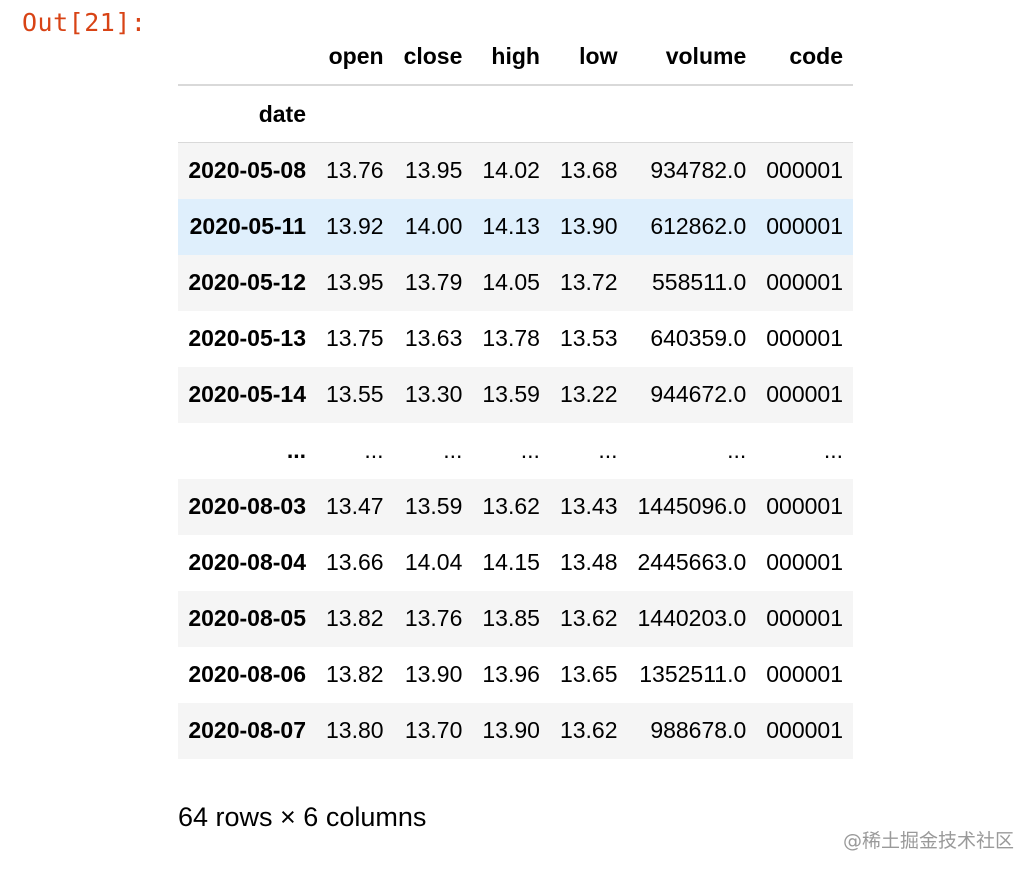 The image size is (1034, 872). I want to click on cell-volume: 640359.0, so click(698, 338).